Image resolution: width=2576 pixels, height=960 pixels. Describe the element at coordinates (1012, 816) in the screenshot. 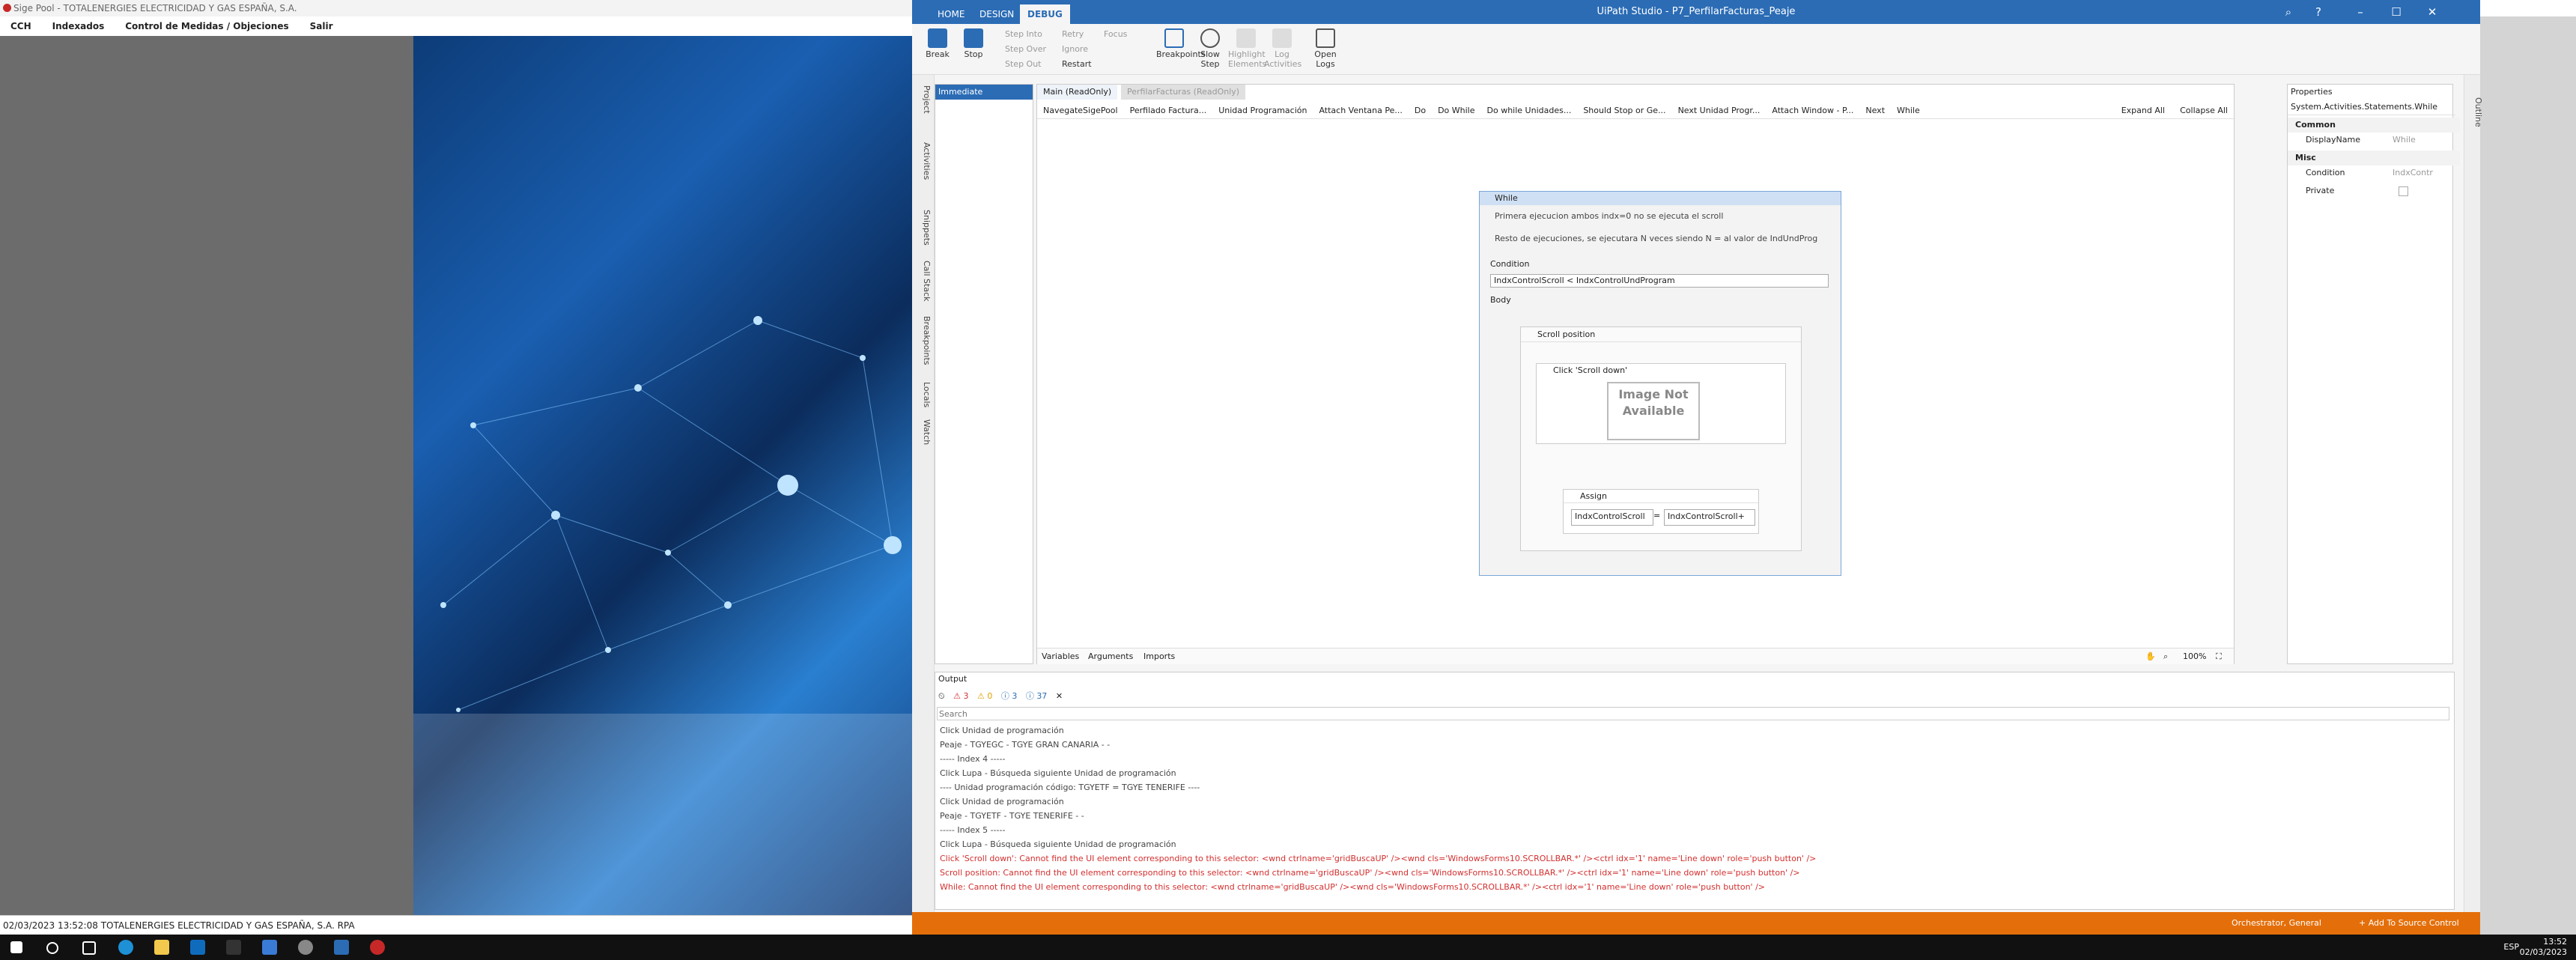

I see `output-log-entry: Peaje - TGYETF - TGYE TENERIFE - -` at that location.